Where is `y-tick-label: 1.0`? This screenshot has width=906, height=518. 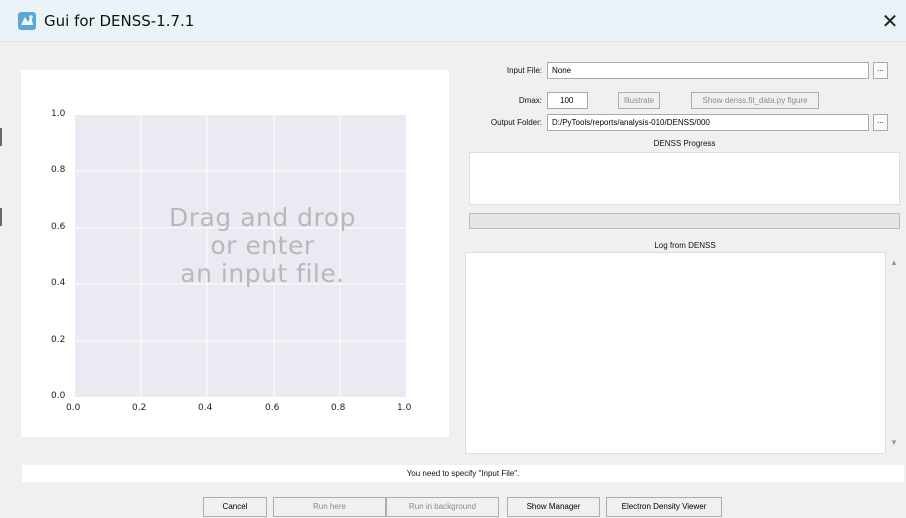 y-tick-label: 1.0 is located at coordinates (58, 114).